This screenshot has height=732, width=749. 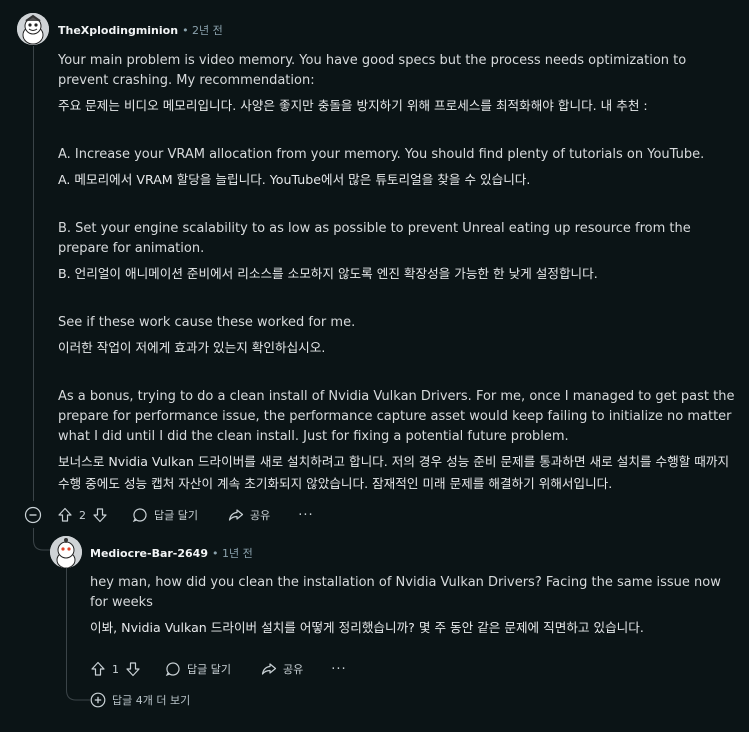 What do you see at coordinates (33, 273) in the screenshot?
I see `thread-line-main` at bounding box center [33, 273].